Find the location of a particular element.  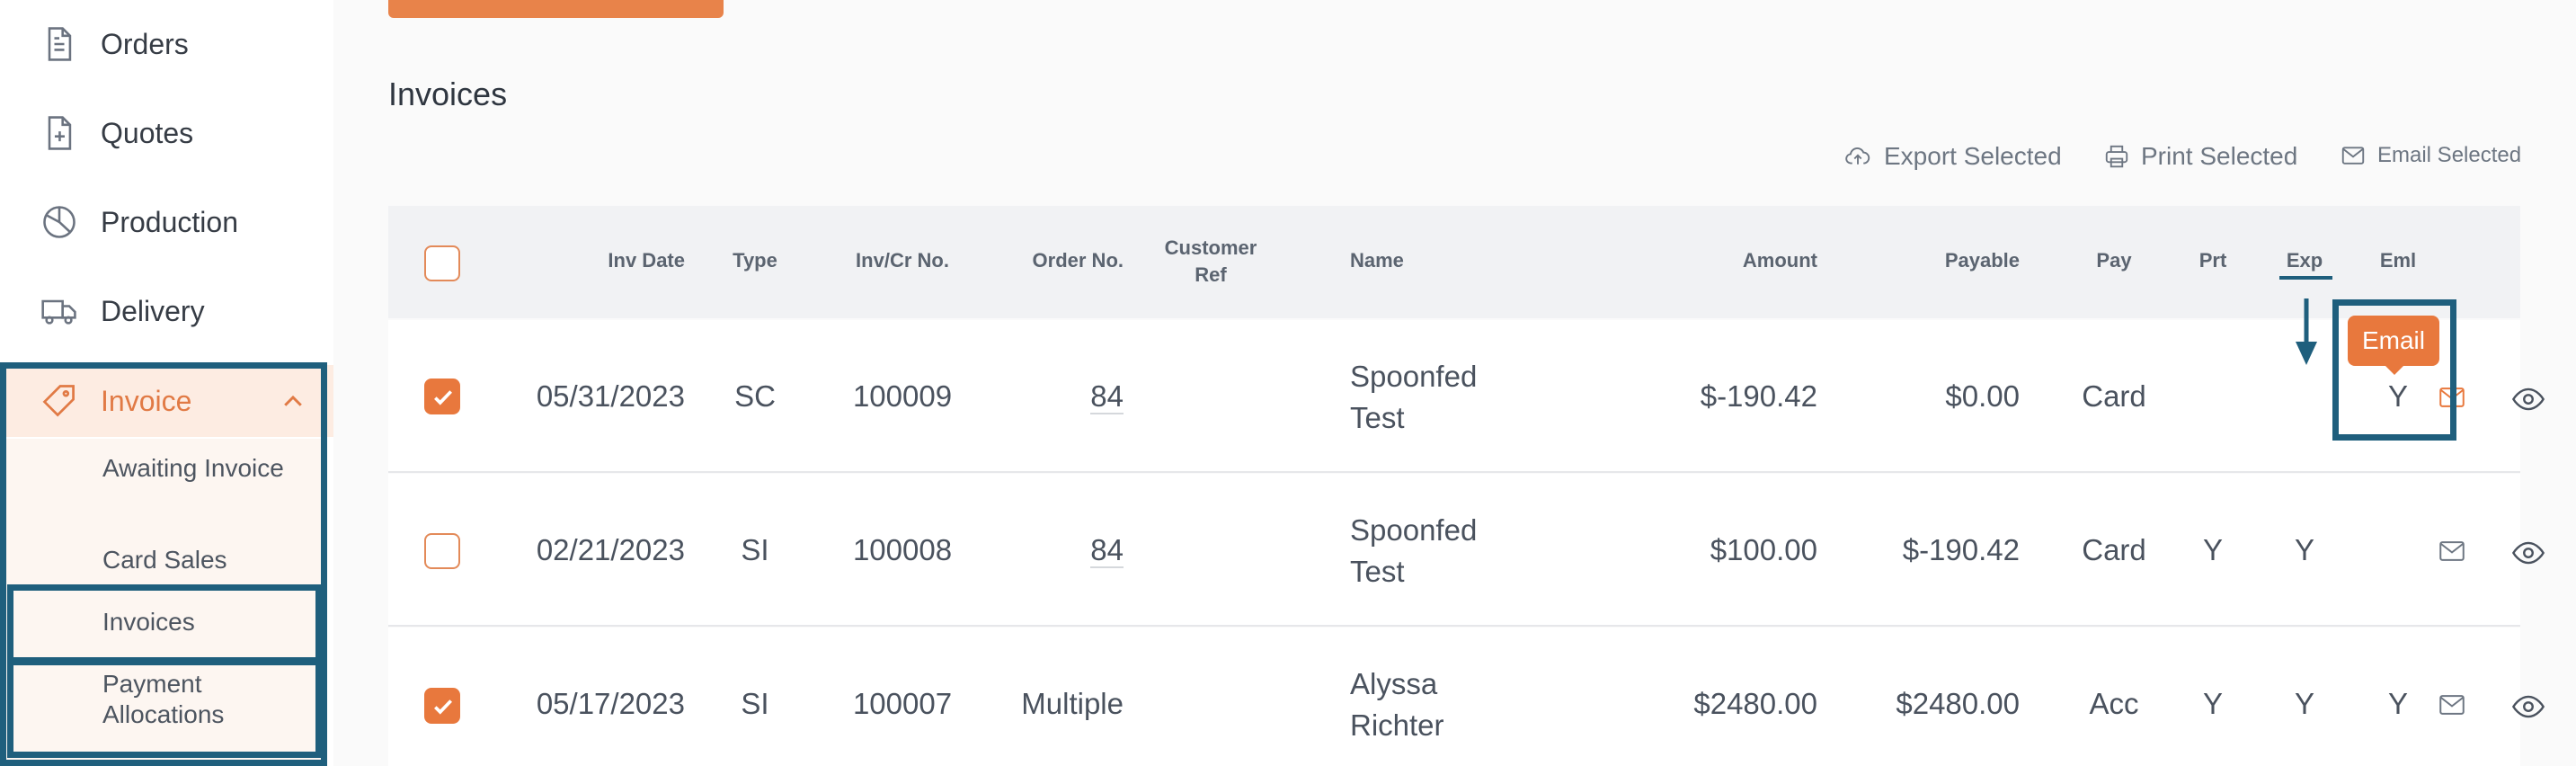

submenu-item-invoices: Invoices is located at coordinates (148, 622).